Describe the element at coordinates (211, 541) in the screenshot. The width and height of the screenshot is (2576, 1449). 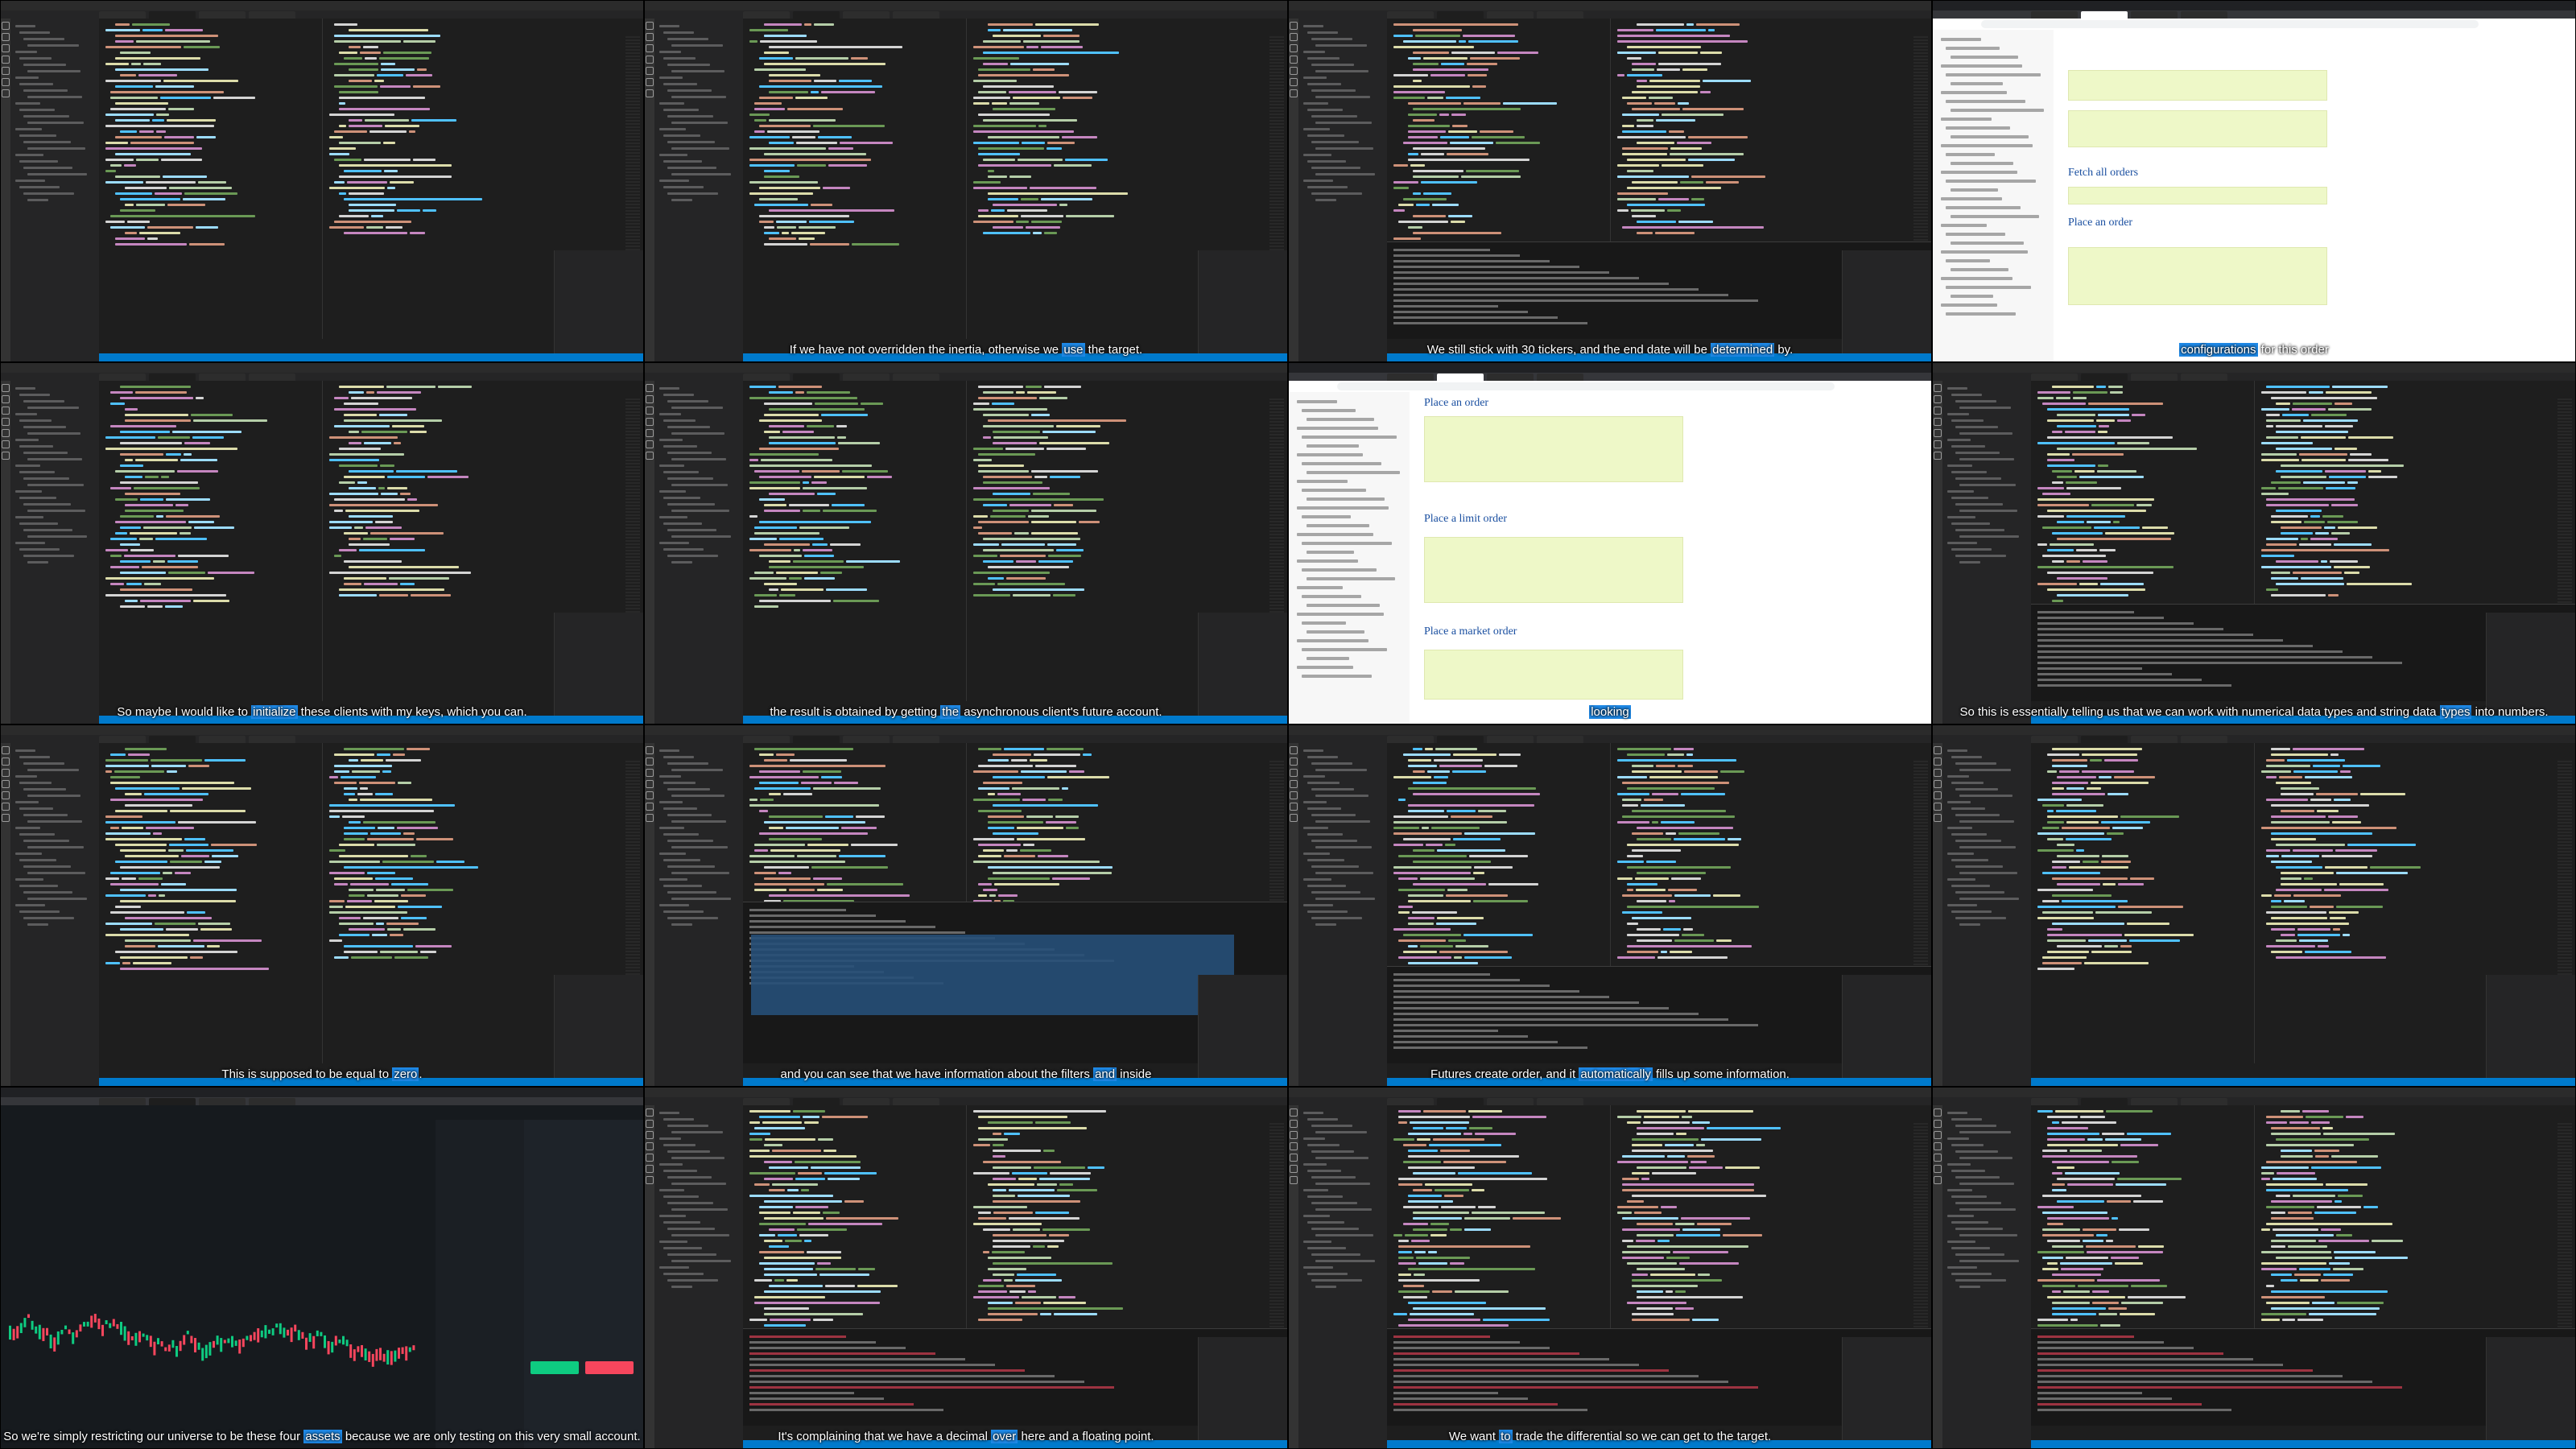
I see `code-editor` at that location.